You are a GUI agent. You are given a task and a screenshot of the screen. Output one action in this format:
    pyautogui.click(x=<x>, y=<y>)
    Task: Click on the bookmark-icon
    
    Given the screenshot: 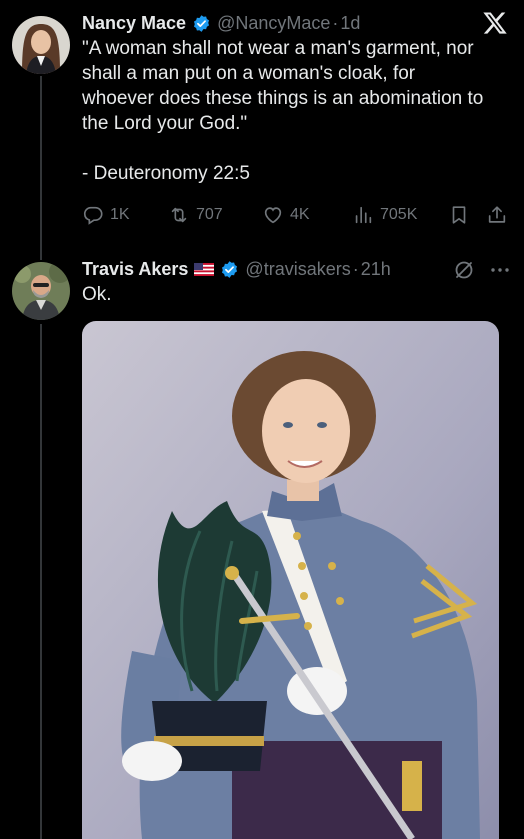 What is the action you would take?
    pyautogui.click(x=459, y=215)
    